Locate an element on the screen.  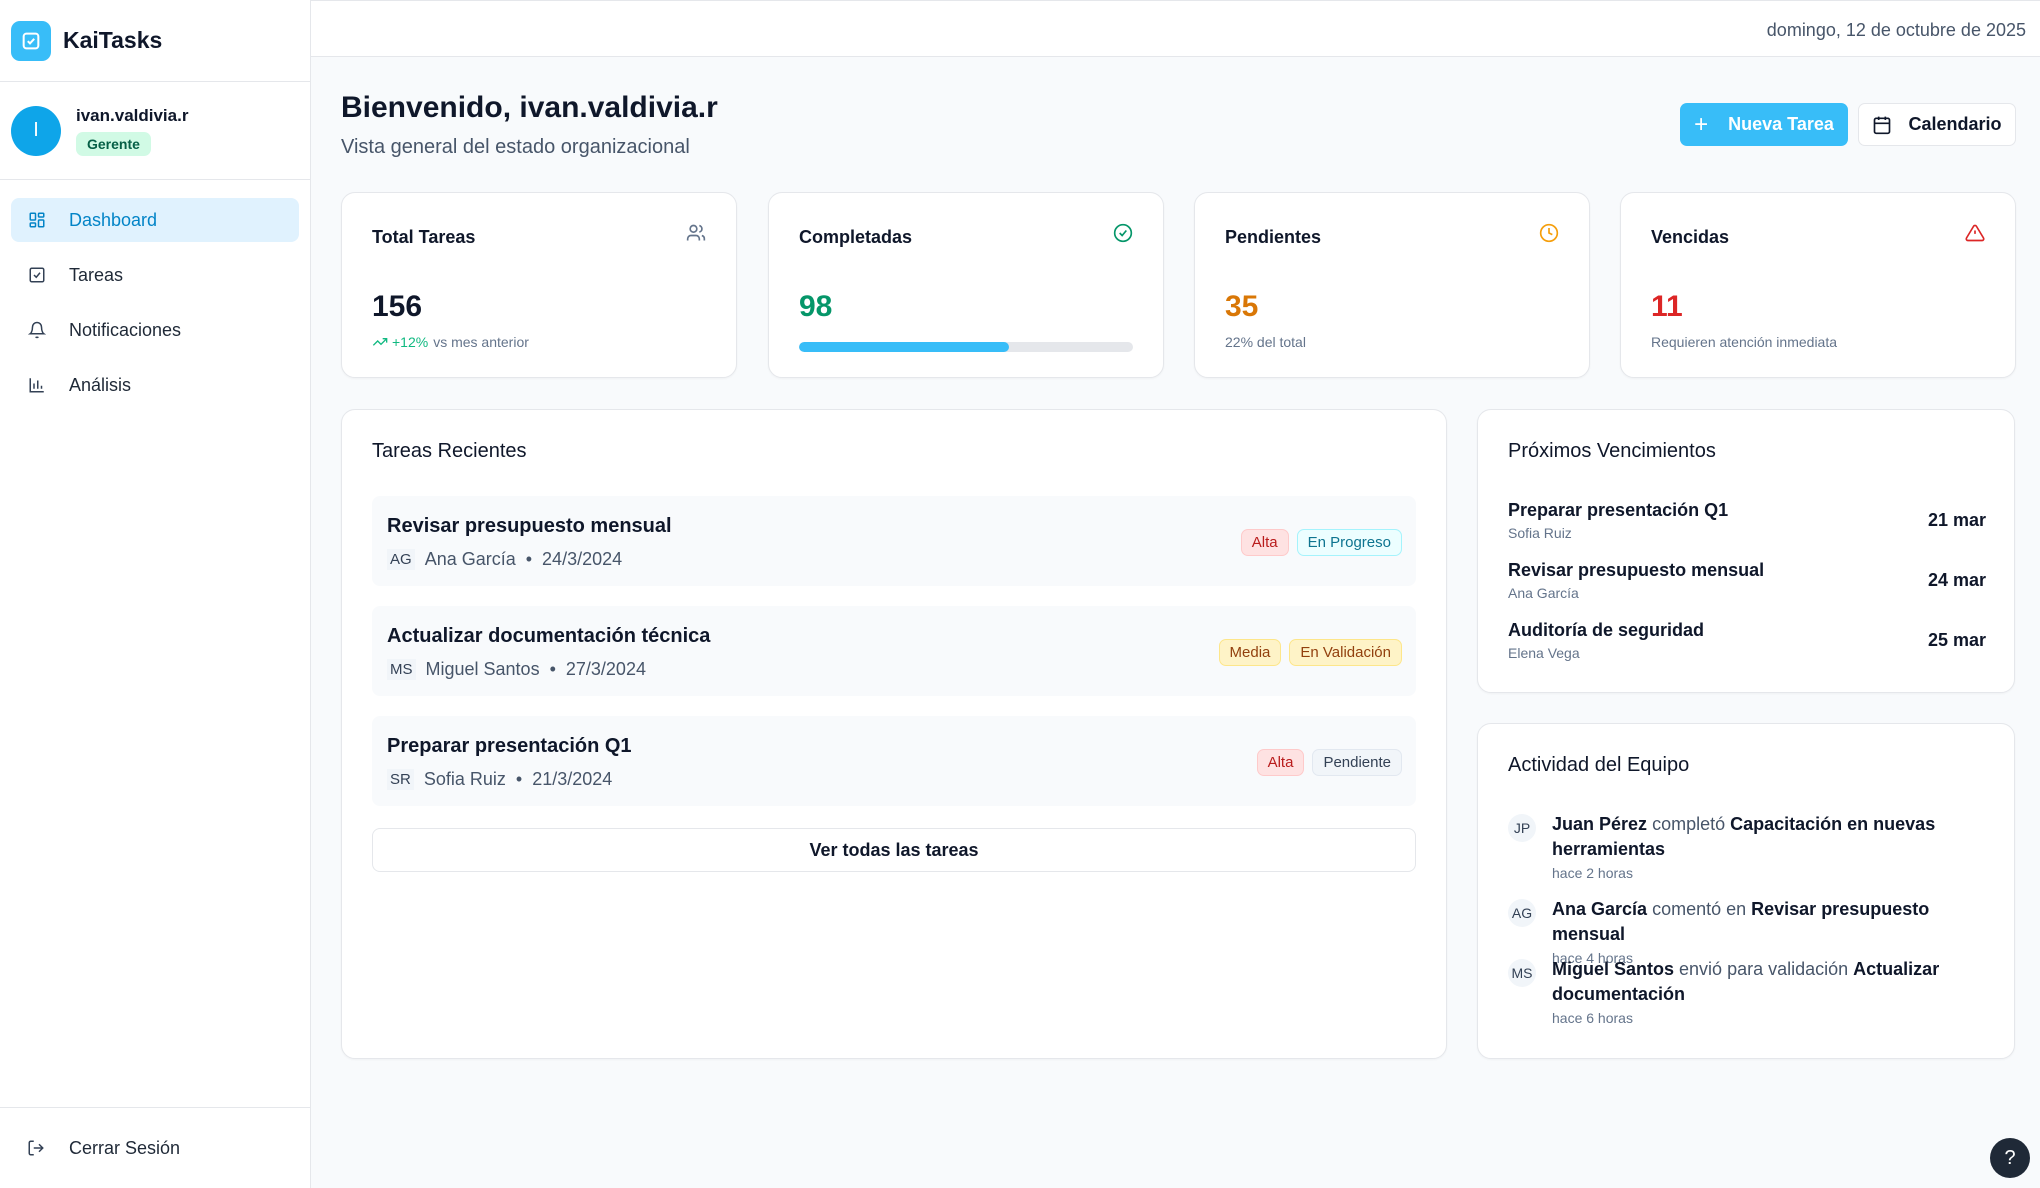
stat-value: 98 is located at coordinates (816, 306).